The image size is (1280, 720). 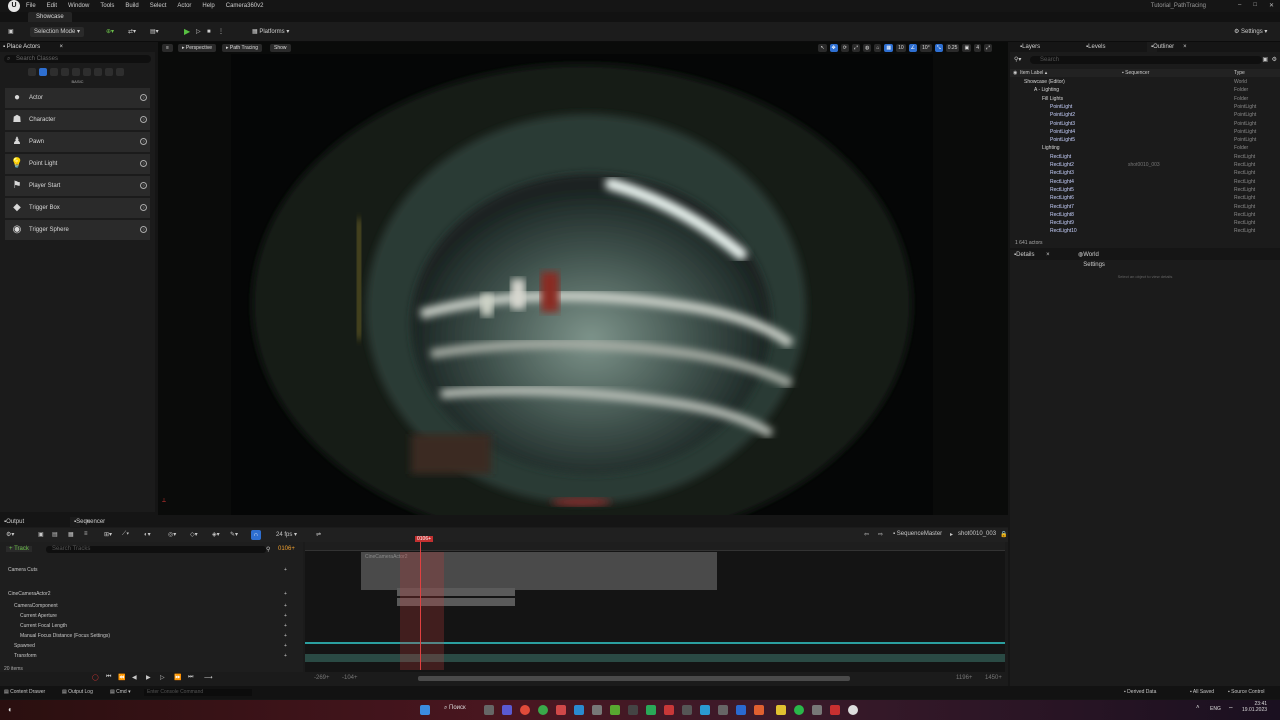 What do you see at coordinates (1145, 157) in the screenshot?
I see `outliner-row: RectLight RectLight` at bounding box center [1145, 157].